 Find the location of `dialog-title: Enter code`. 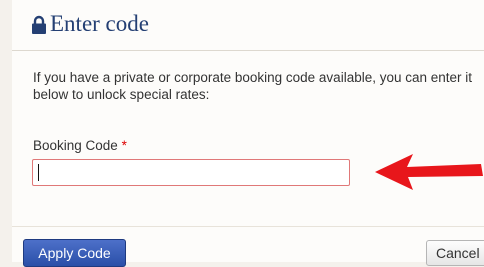

dialog-title: Enter code is located at coordinates (99, 23).